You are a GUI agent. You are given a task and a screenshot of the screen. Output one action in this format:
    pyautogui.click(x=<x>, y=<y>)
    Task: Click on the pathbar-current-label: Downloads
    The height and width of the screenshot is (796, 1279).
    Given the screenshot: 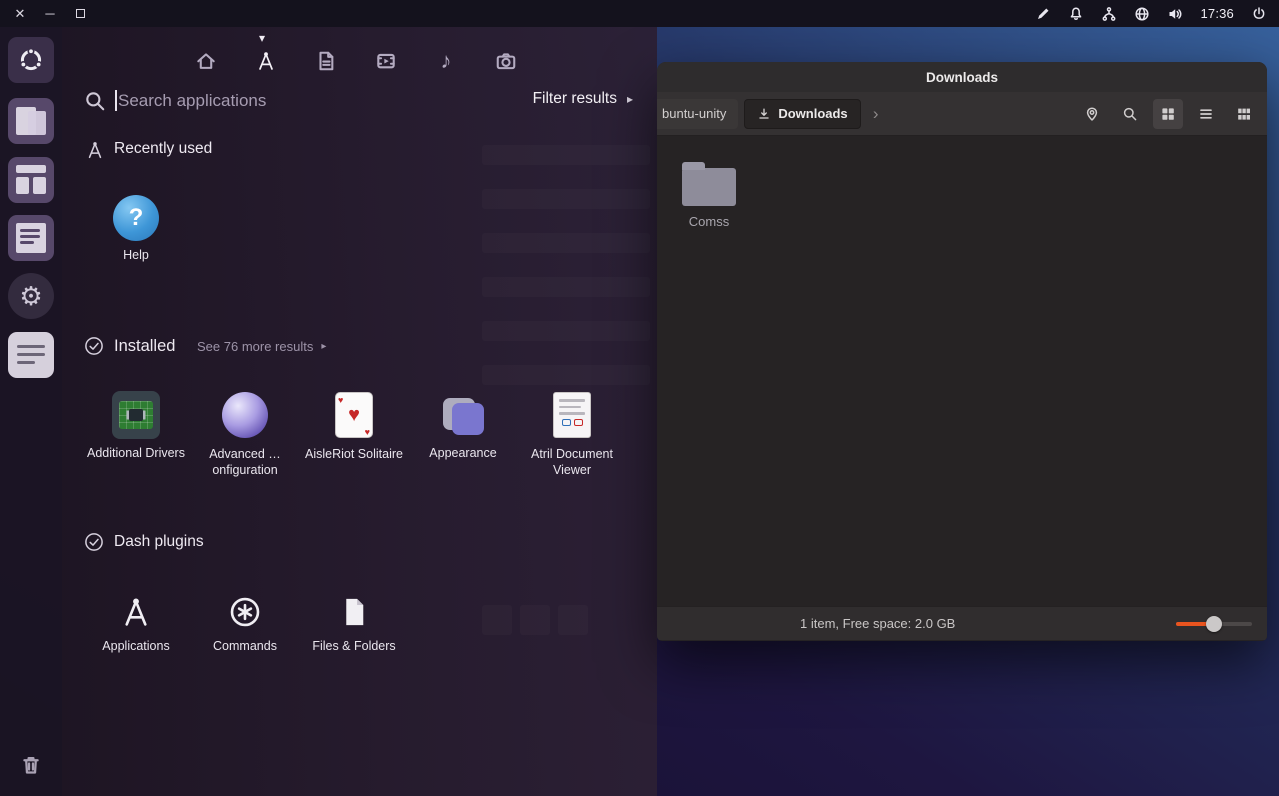 What is the action you would take?
    pyautogui.click(x=813, y=113)
    